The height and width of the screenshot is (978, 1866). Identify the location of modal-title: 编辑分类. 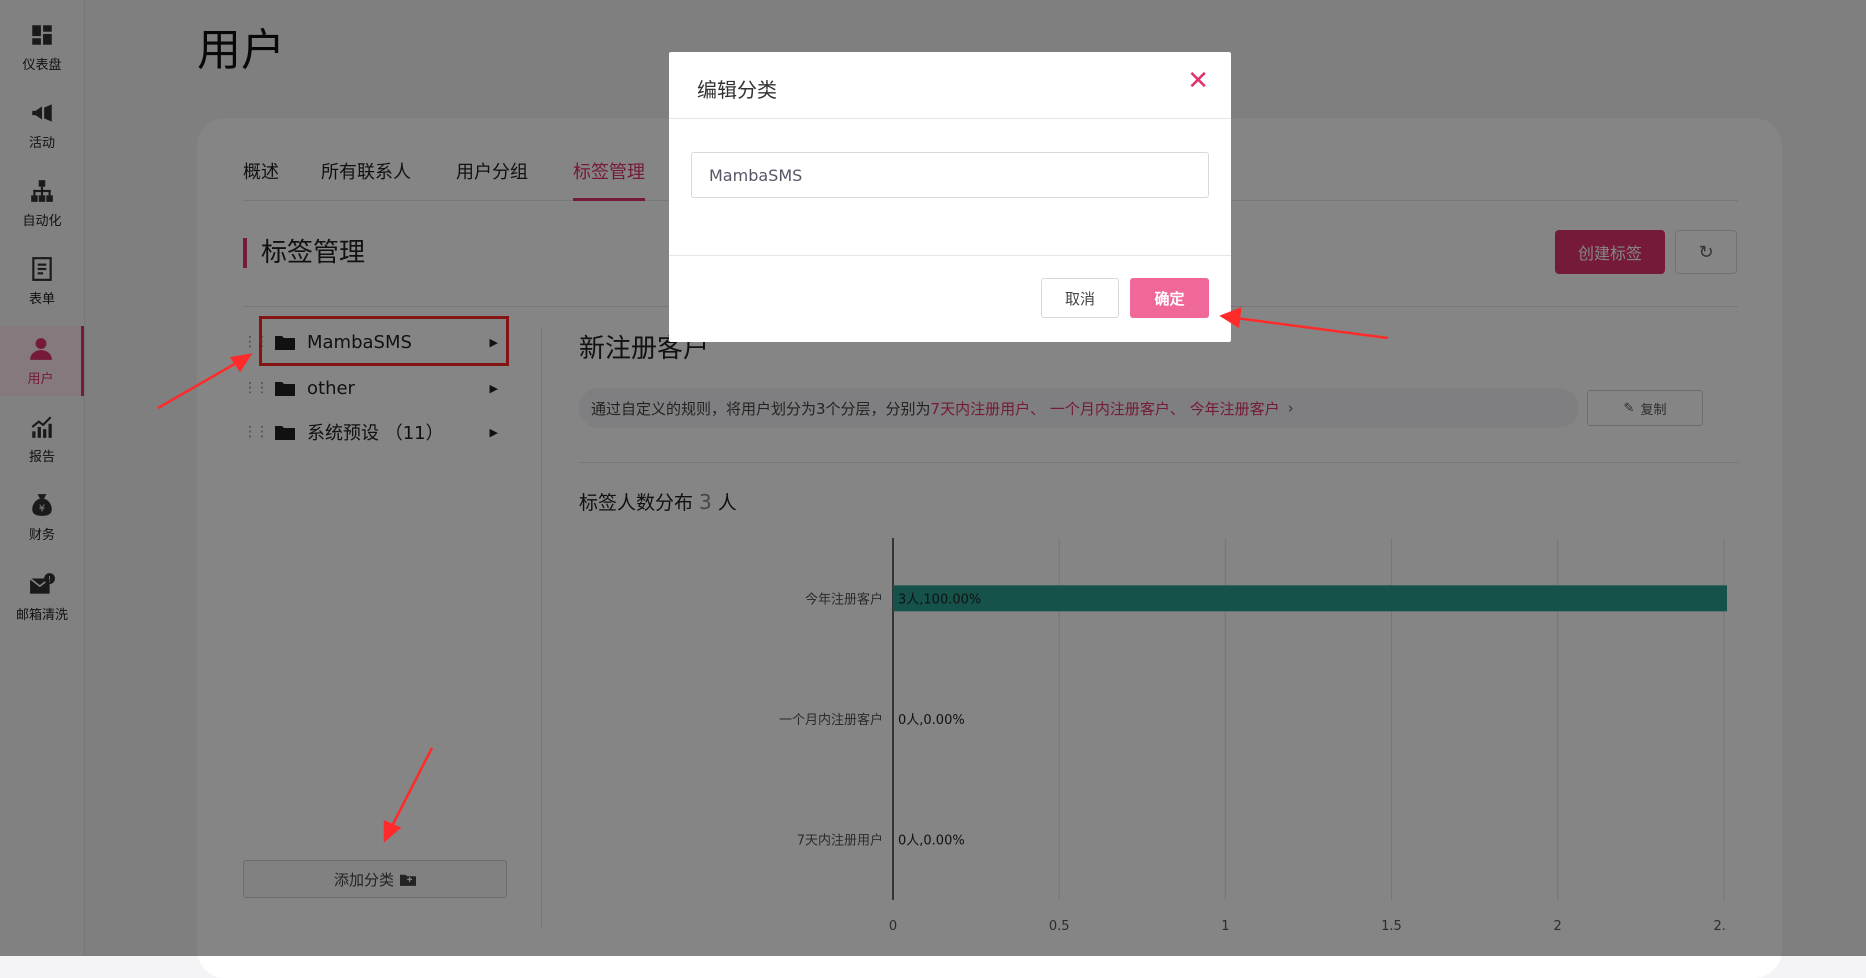
(737, 90).